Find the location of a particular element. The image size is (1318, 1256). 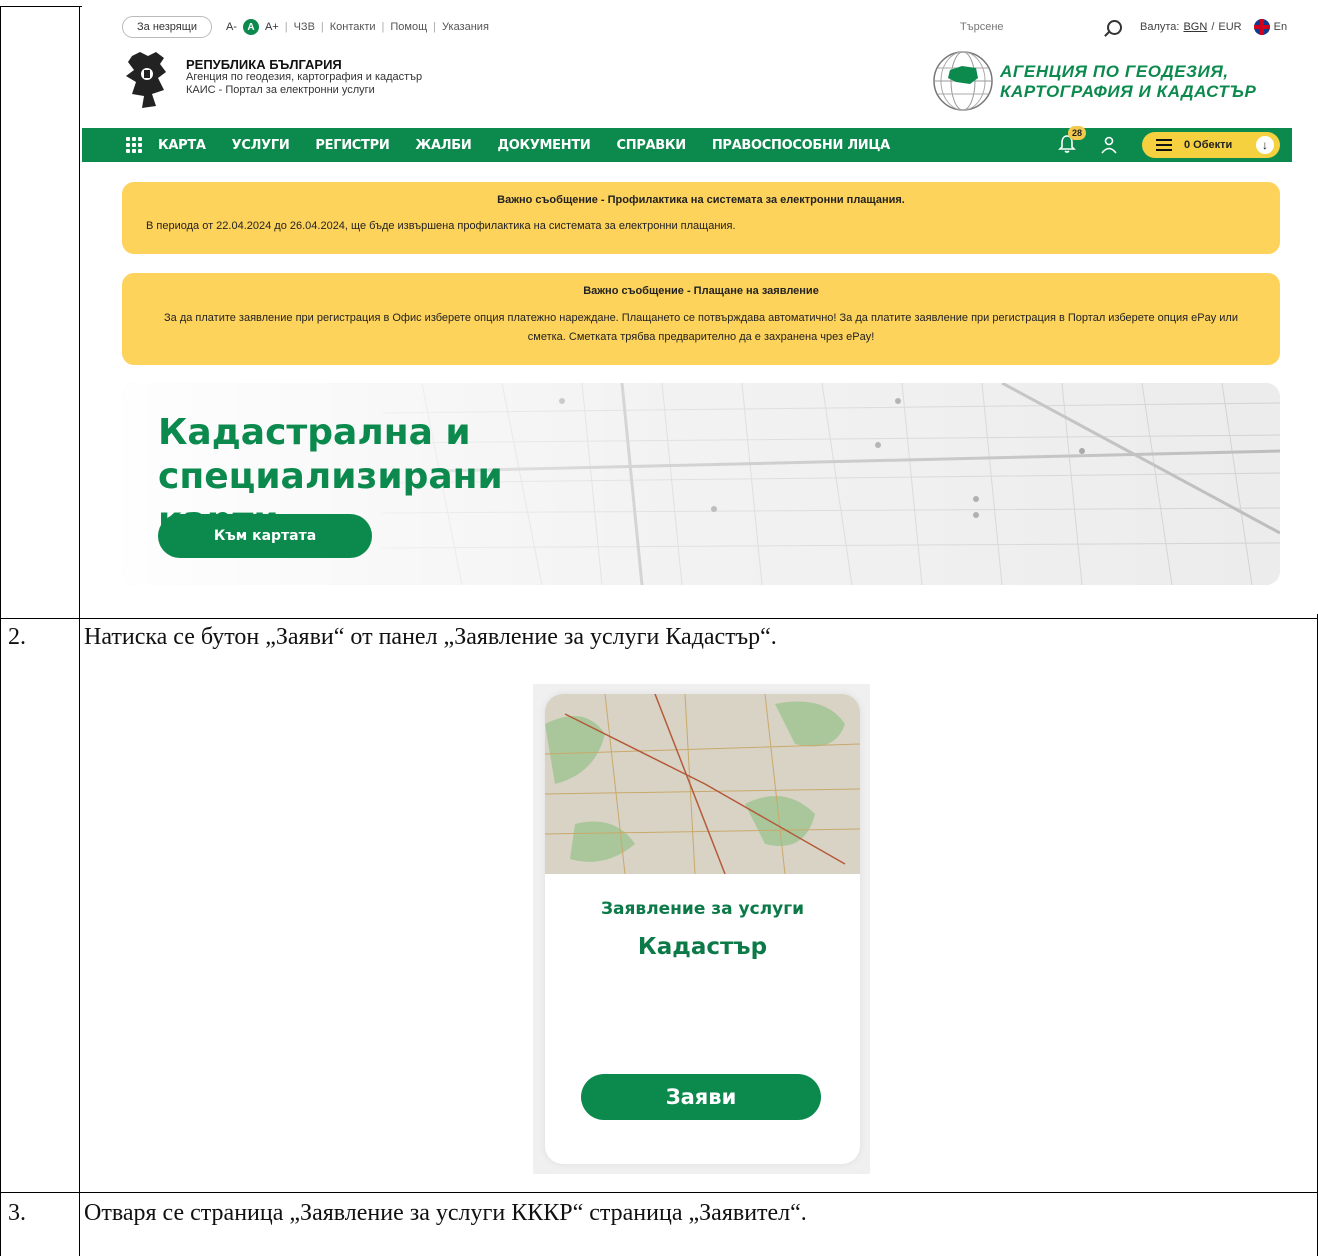

instructions-link: Указания is located at coordinates (465, 27).